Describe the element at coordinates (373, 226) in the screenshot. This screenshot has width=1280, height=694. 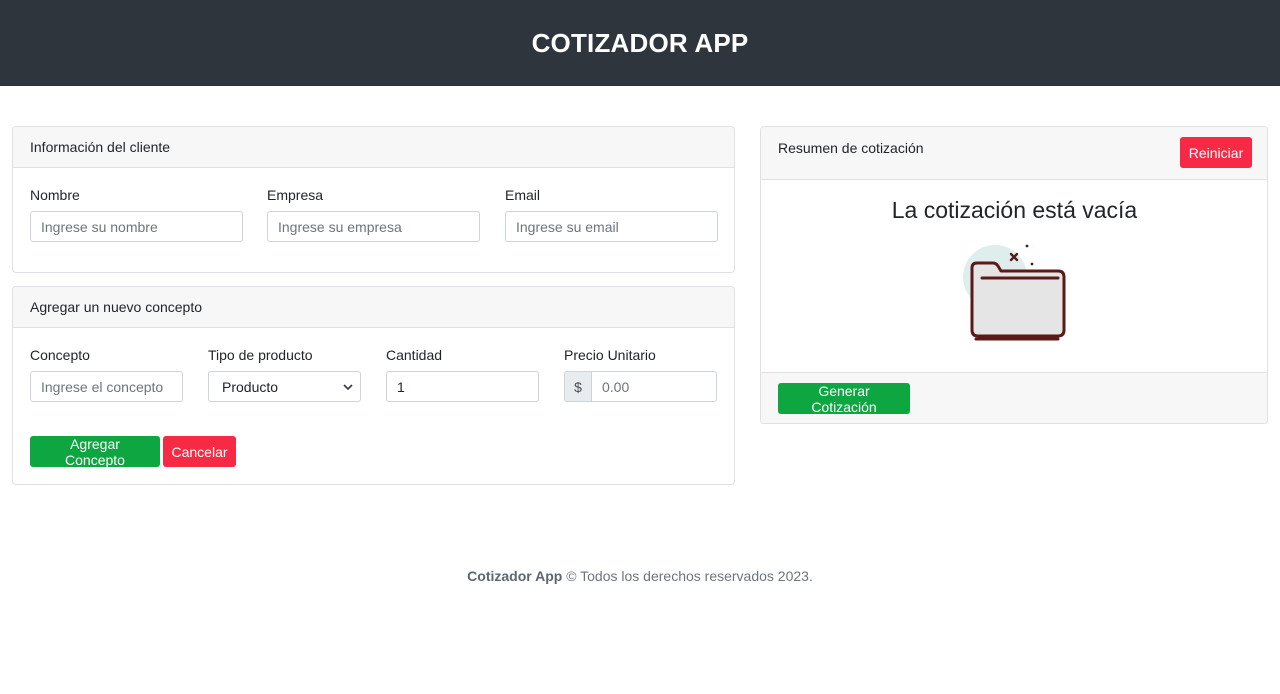
I see `company-input` at that location.